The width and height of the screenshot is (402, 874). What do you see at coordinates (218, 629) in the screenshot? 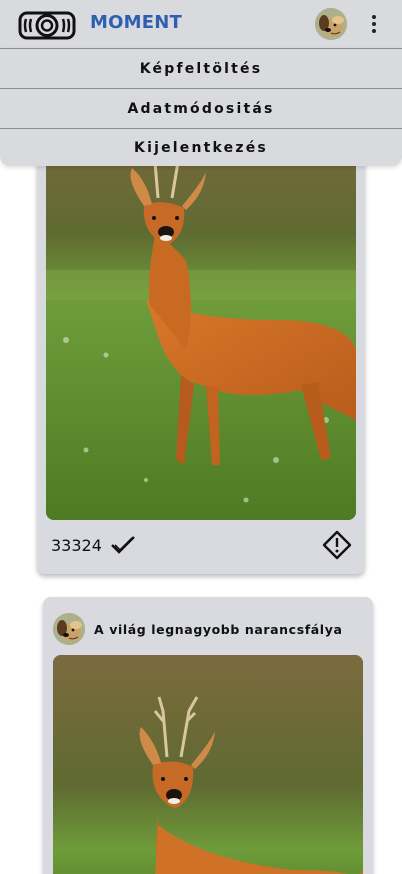
I see `post-title: A világ legnagyobb narancsfálya` at bounding box center [218, 629].